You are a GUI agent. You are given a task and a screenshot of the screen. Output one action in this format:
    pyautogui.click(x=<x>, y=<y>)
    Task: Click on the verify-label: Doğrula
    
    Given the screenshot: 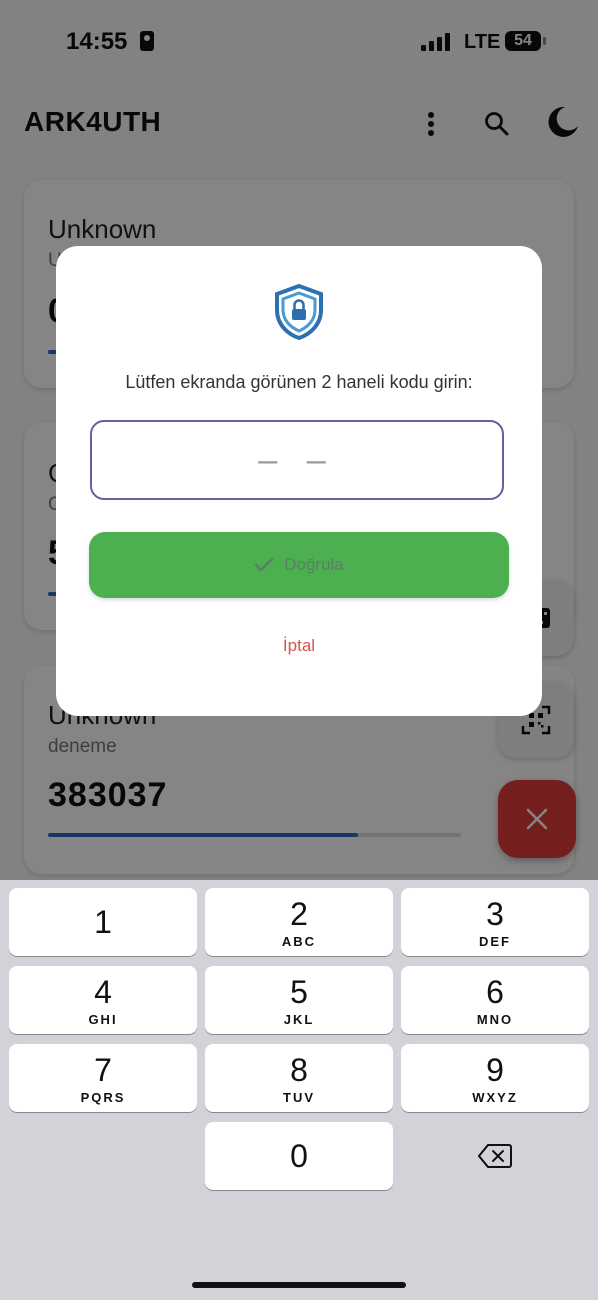 What is the action you would take?
    pyautogui.click(x=314, y=564)
    